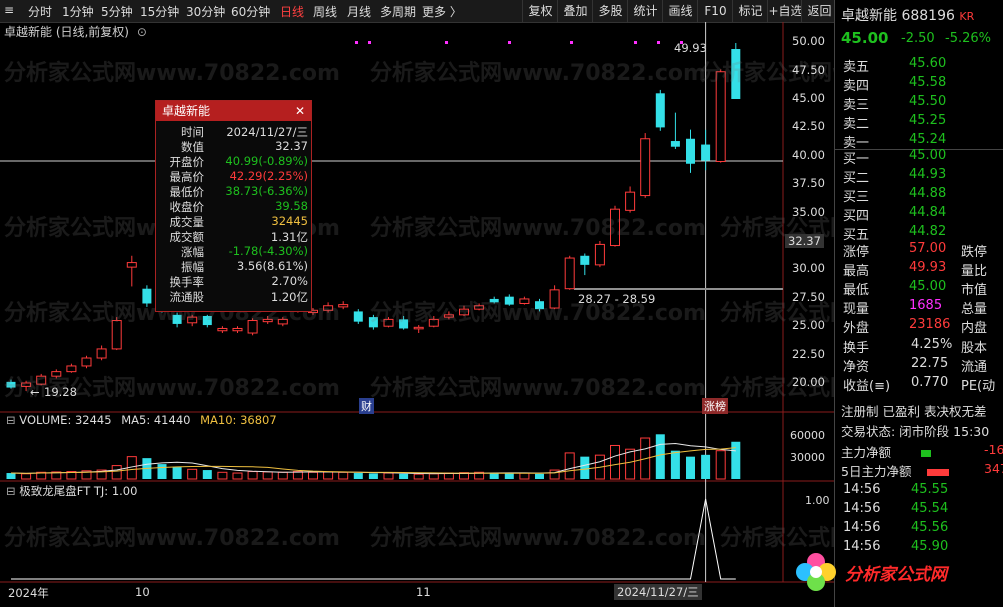 This screenshot has height=607, width=1003. Describe the element at coordinates (289, 221) in the screenshot. I see `tooltip-value: 32445` at that location.